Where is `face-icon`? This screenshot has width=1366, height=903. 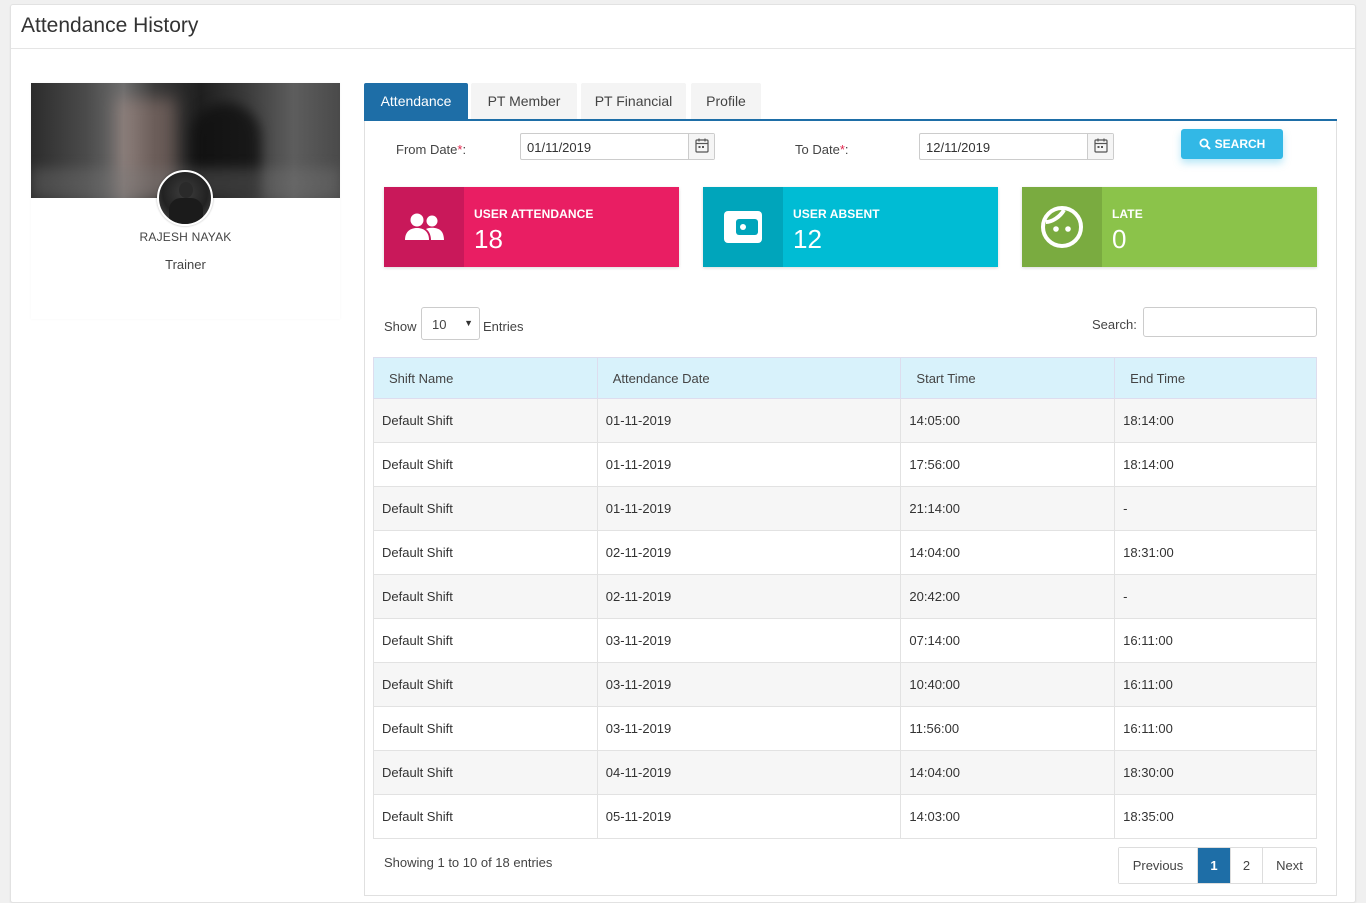
face-icon is located at coordinates (1062, 227).